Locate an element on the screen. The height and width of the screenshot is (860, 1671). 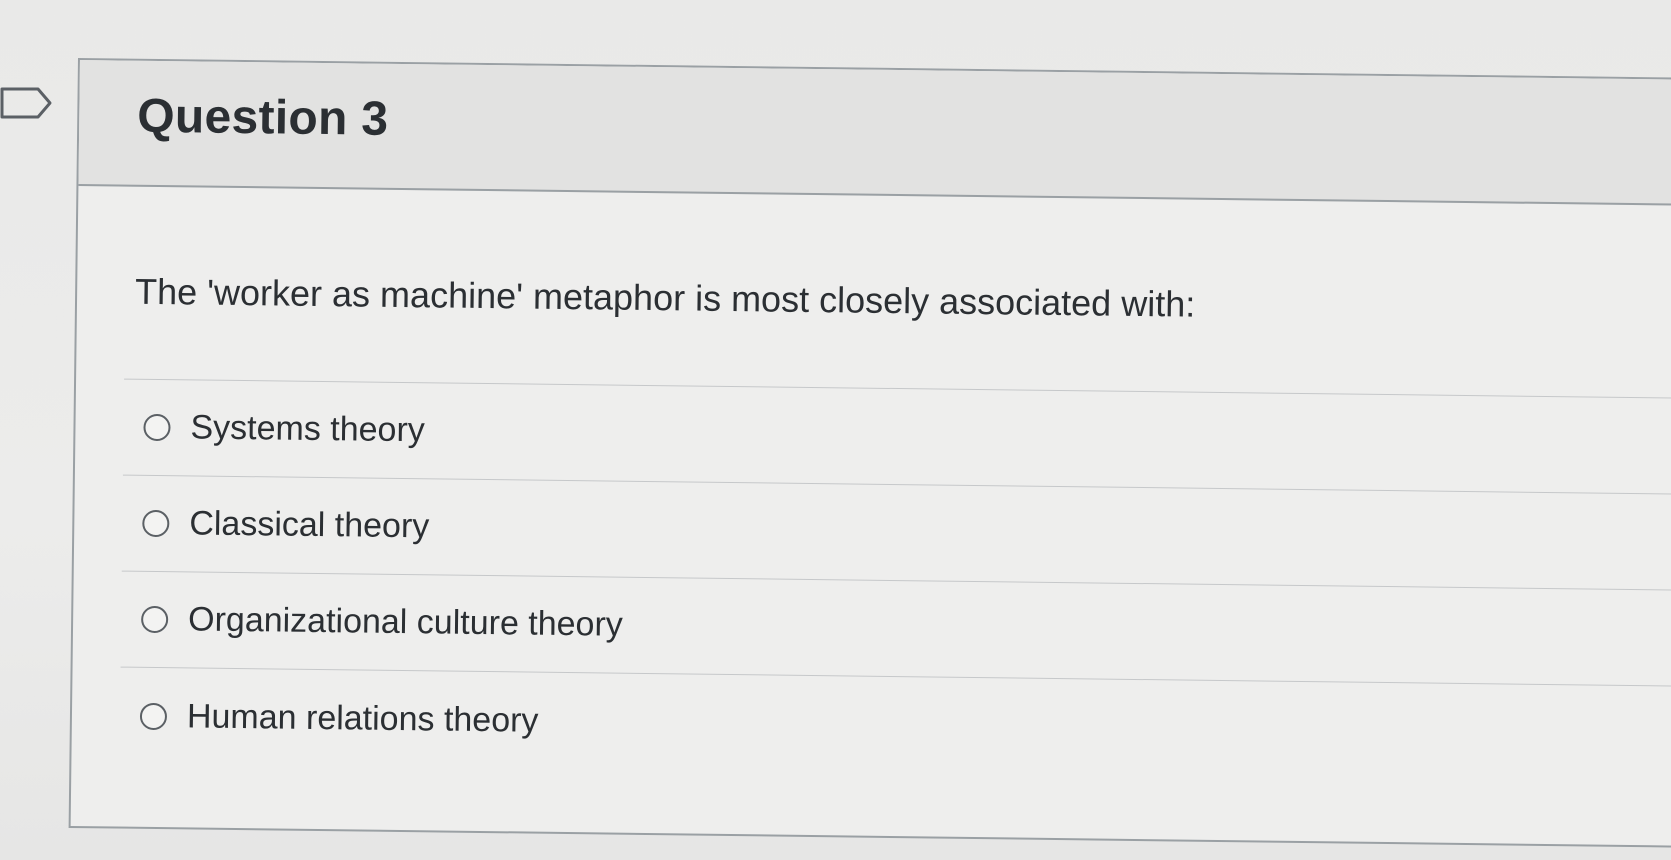
answer-option-human-relations-theory: Human relations theory is located at coordinates (895, 725).